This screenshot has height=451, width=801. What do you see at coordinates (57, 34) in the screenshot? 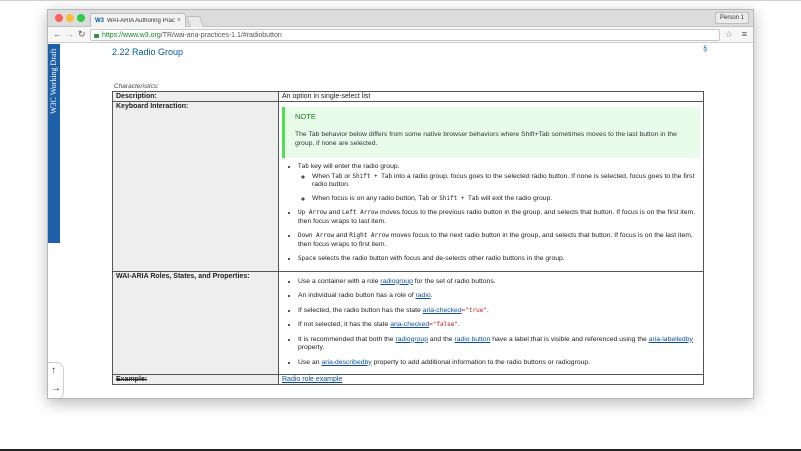
I see `back-arrow-icon: ←` at bounding box center [57, 34].